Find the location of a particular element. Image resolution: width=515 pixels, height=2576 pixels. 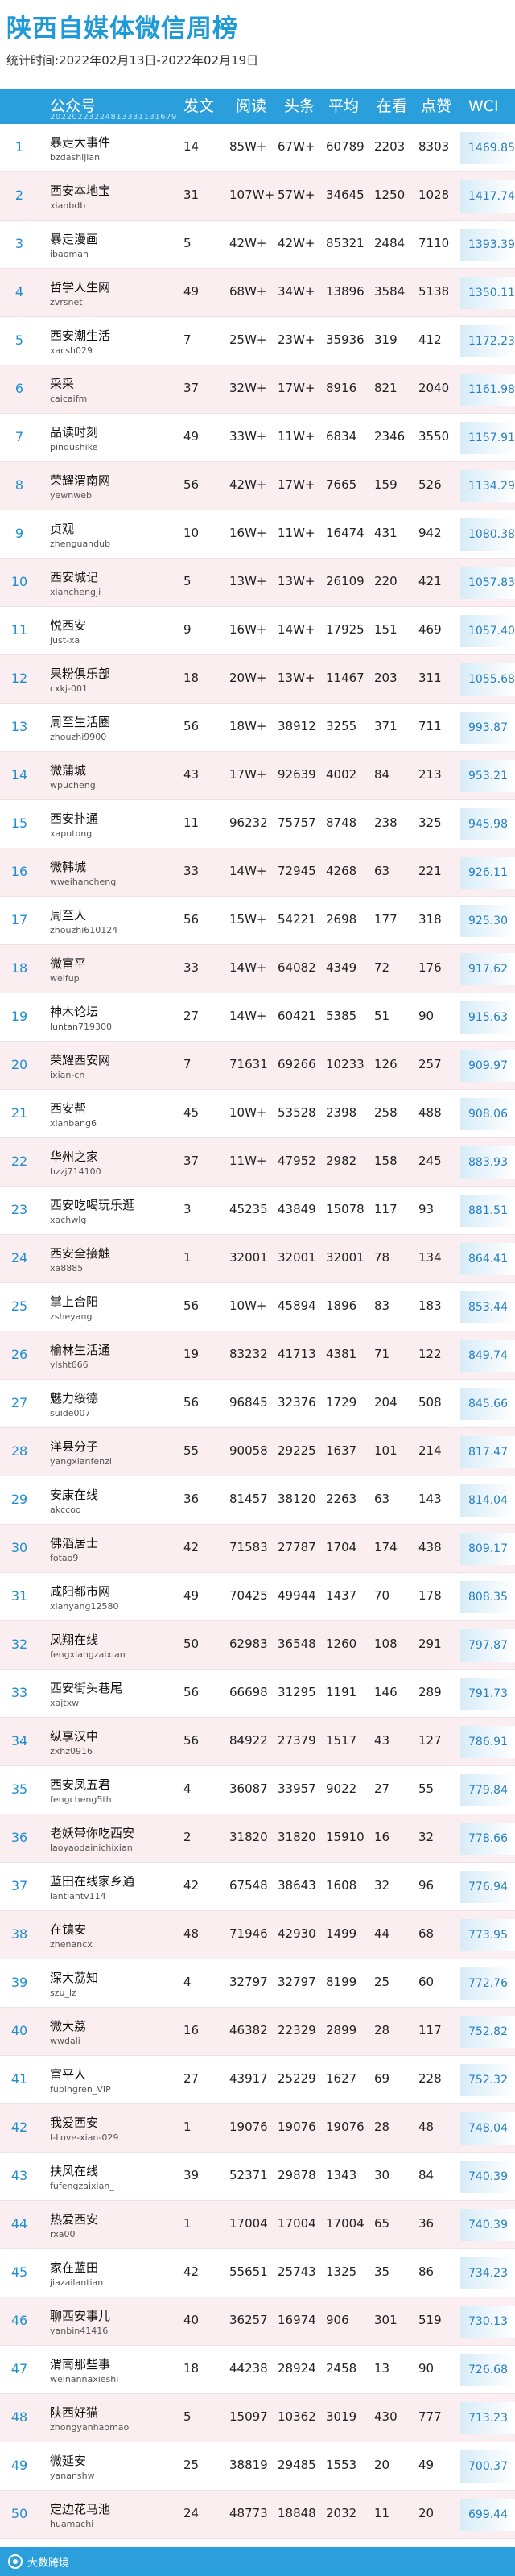

account-name: 暴走大事件 is located at coordinates (80, 142).